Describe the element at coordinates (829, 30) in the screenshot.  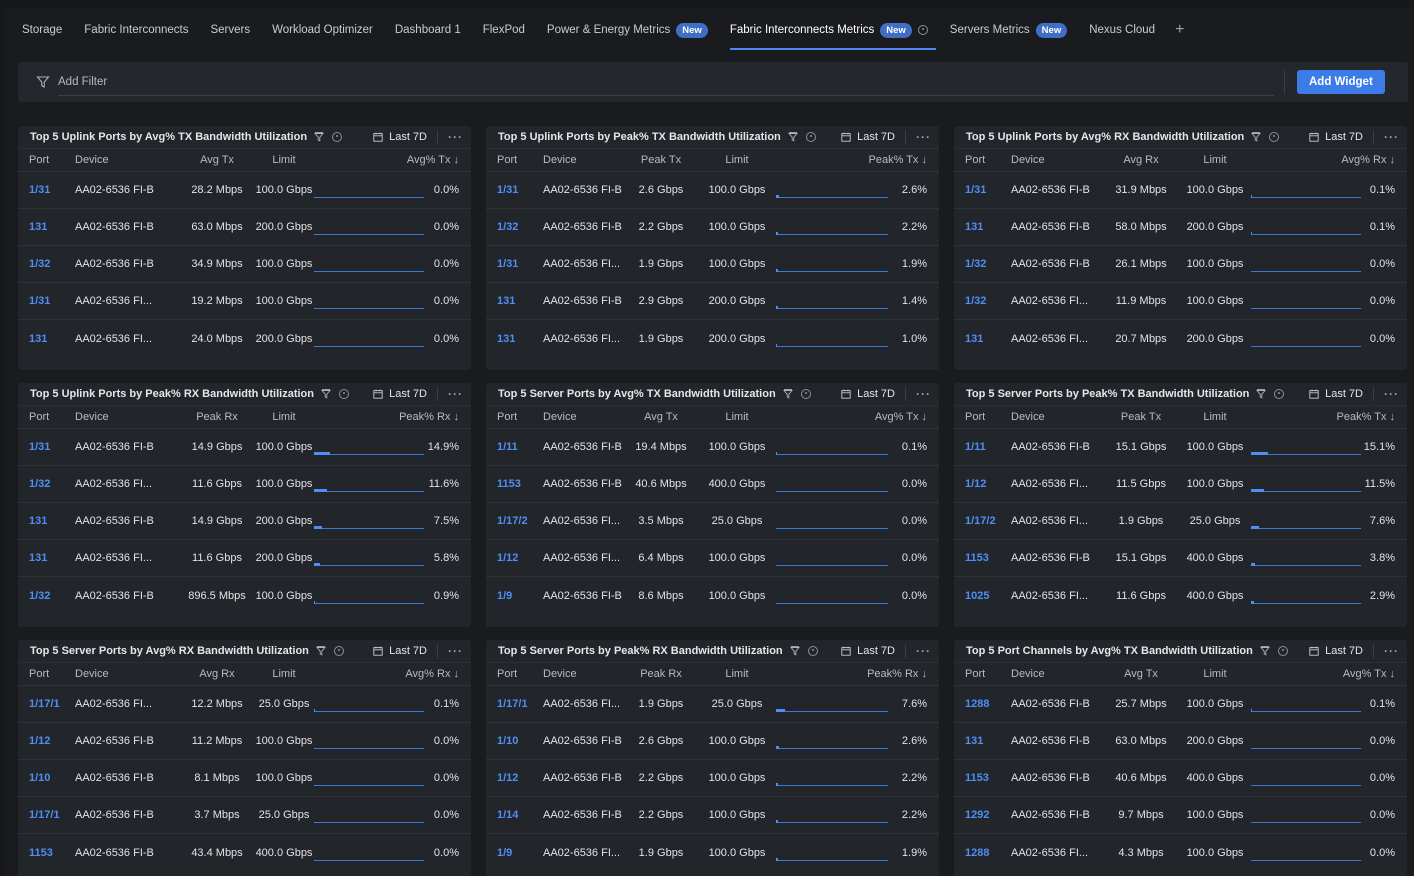
I see `tab-fabric-interconnects-metrics: Fabric Interconnects Metrics New` at that location.